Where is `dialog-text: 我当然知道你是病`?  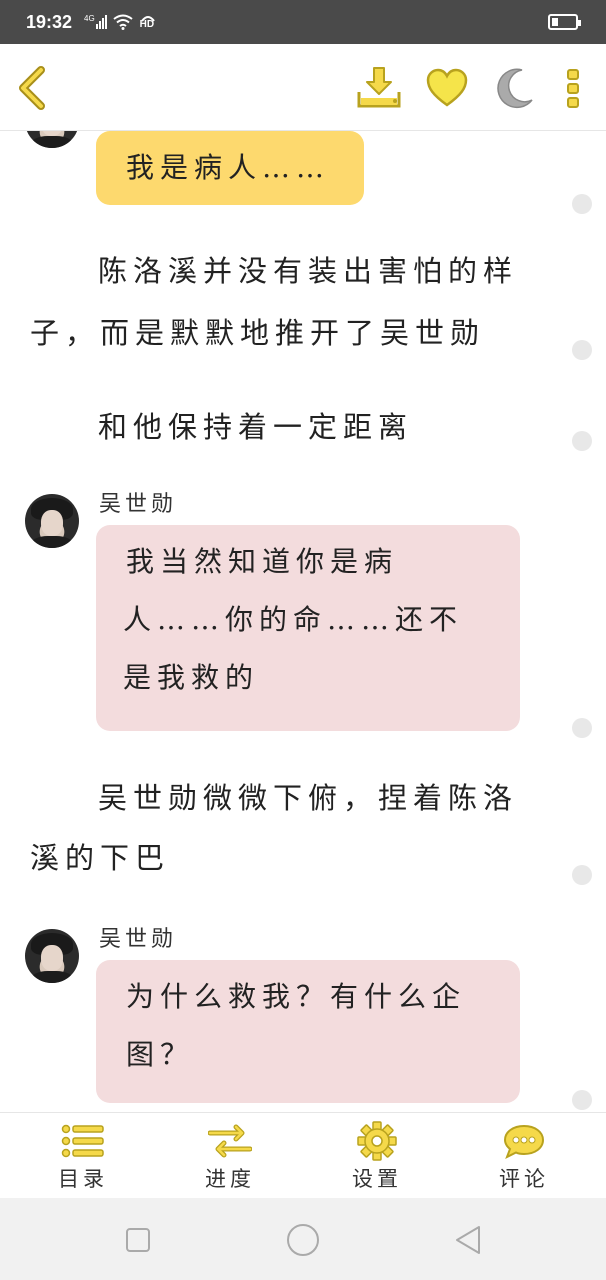 dialog-text: 我当然知道你是病 is located at coordinates (262, 561).